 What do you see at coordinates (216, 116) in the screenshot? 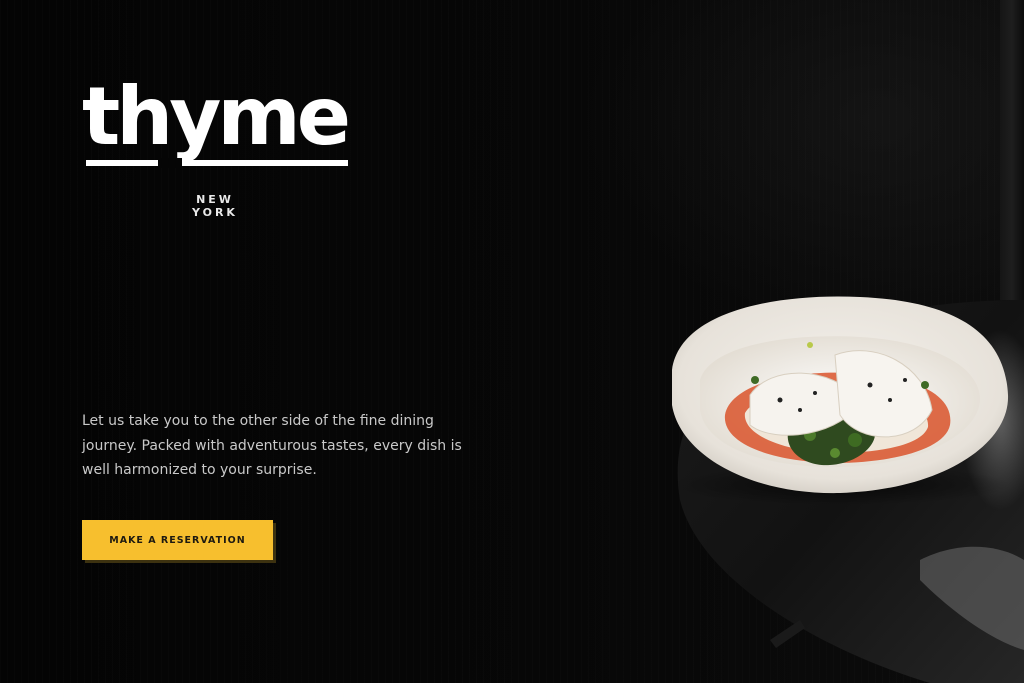
I see `brand-wordmark: thyme` at bounding box center [216, 116].